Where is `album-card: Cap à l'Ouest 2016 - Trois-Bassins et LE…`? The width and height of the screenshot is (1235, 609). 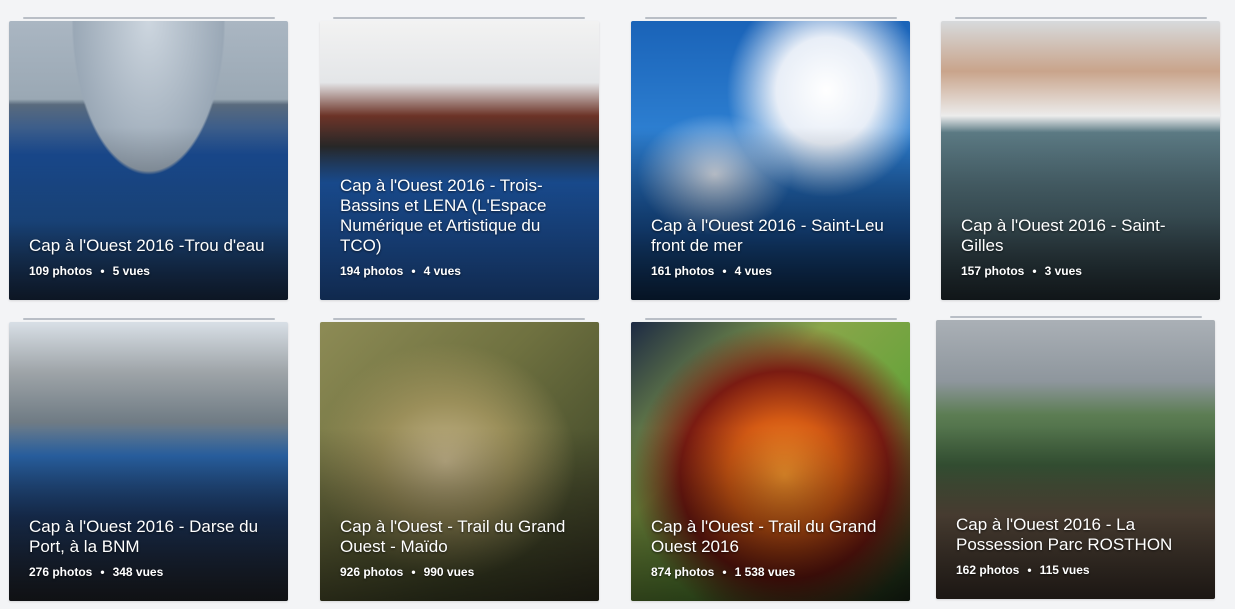 album-card: Cap à l'Ouest 2016 - Trois-Bassins et LE… is located at coordinates (459, 160).